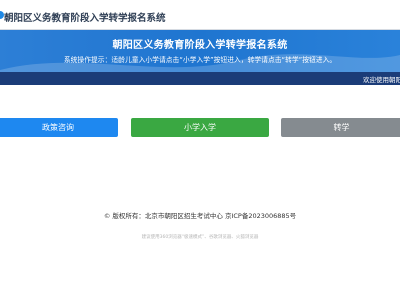  What do you see at coordinates (200, 78) in the screenshot?
I see `welcome-strip: 欢迎使用朝阳` at bounding box center [200, 78].